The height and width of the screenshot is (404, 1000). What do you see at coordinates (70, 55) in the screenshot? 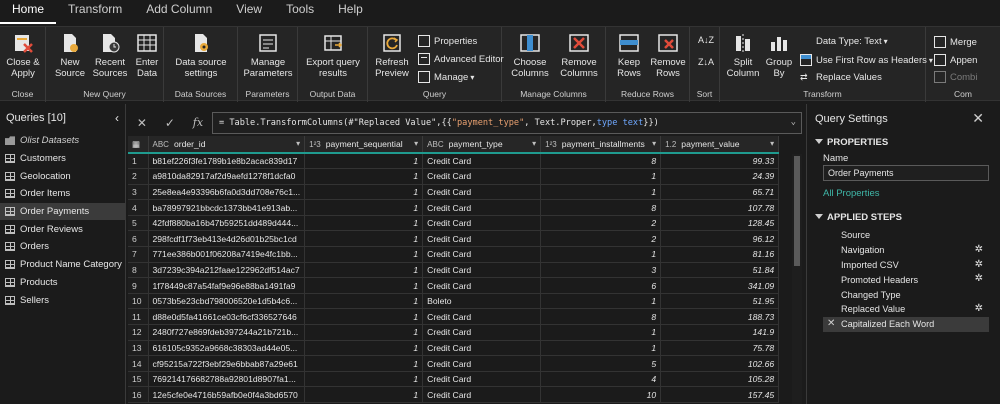
I see `new-source-button: New Source` at bounding box center [70, 55].